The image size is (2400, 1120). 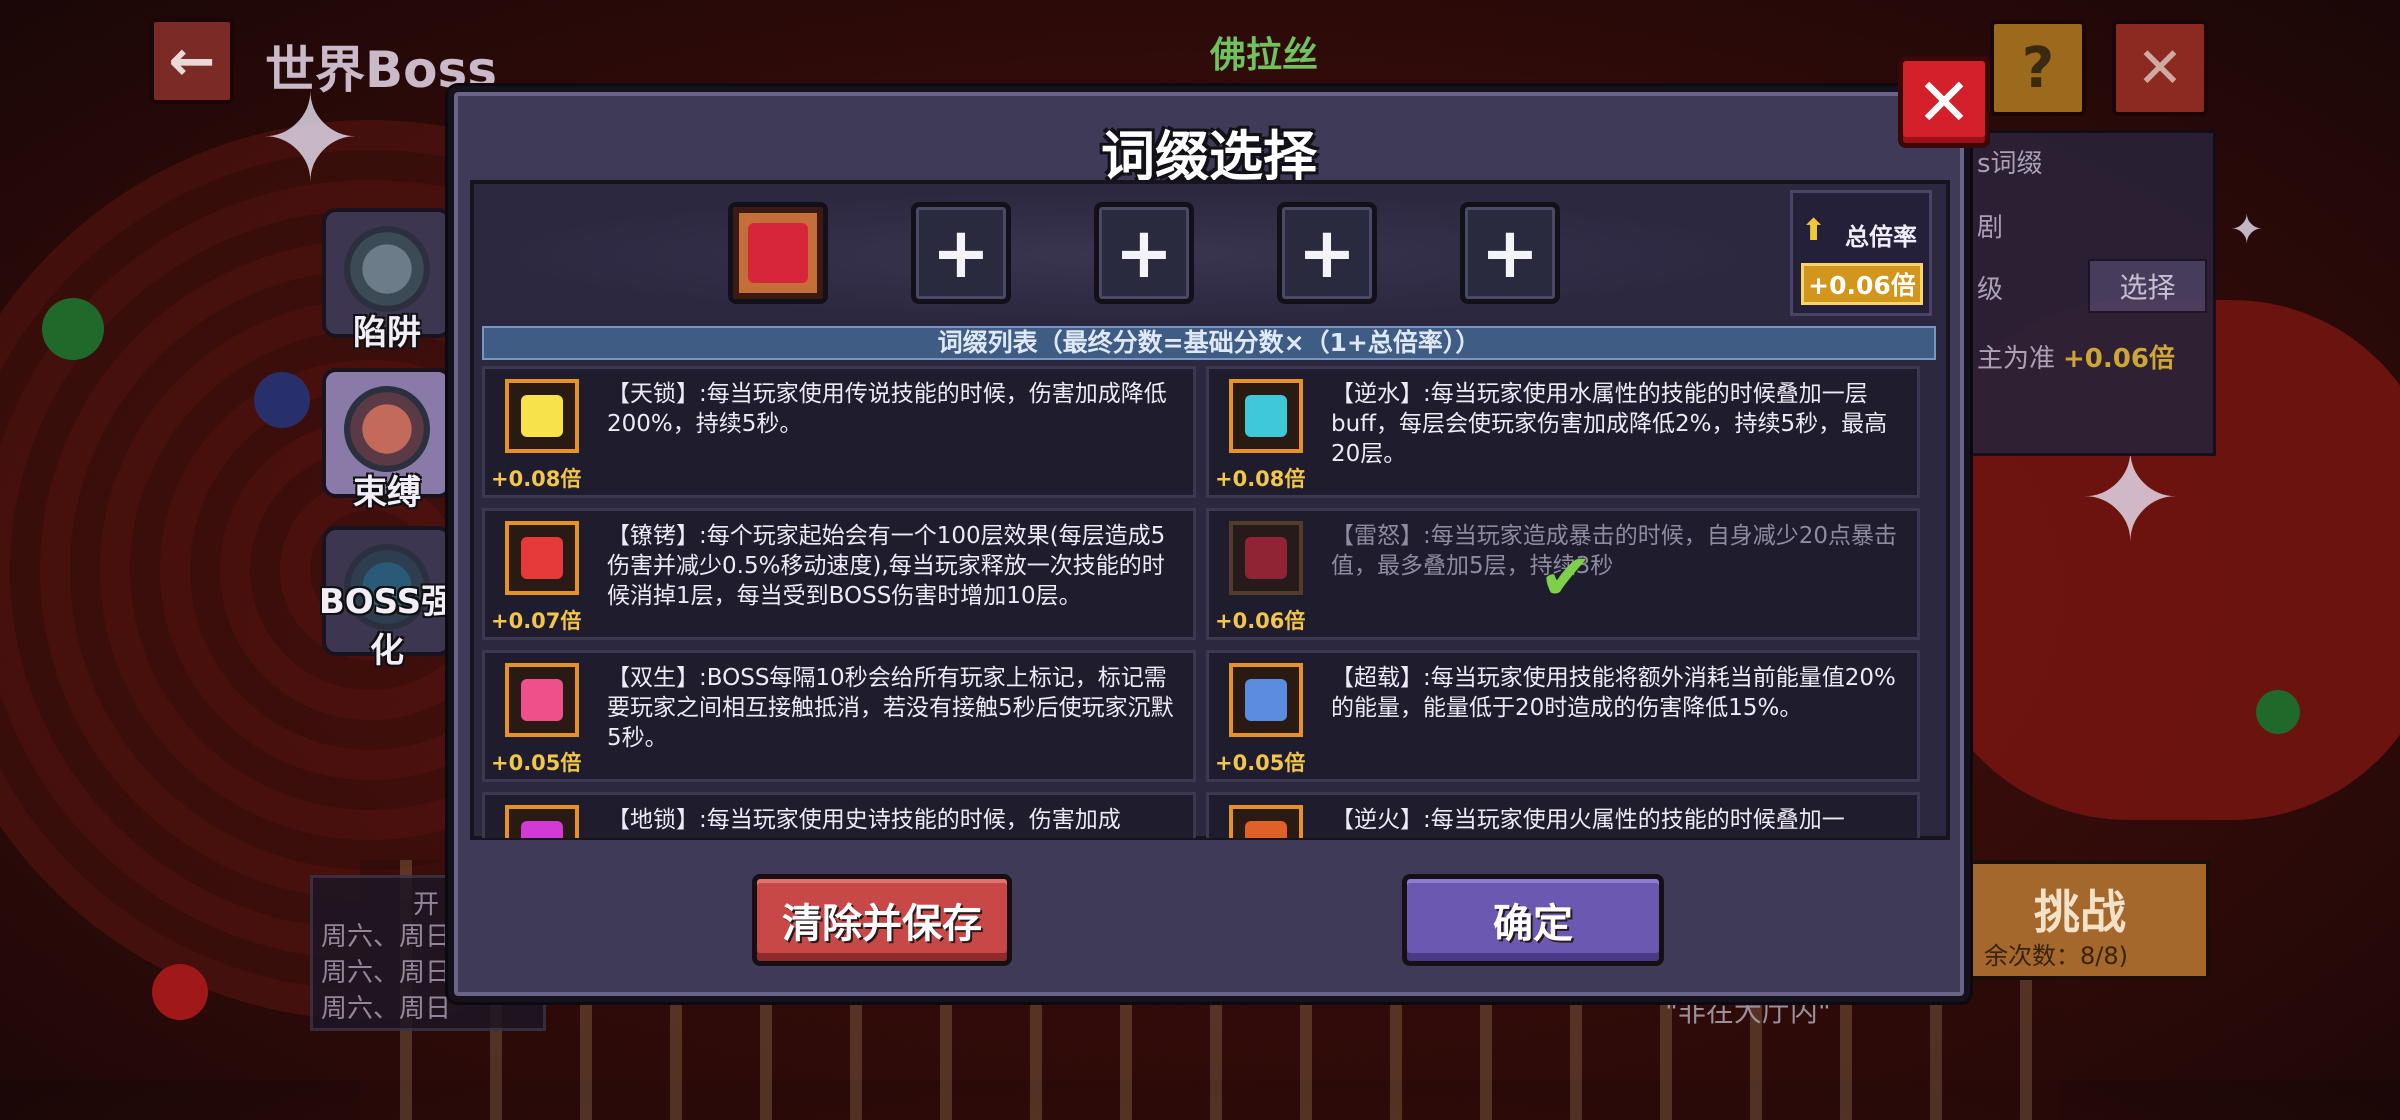 I want to click on sidebar-item-label: 束缚, so click(x=387, y=493).